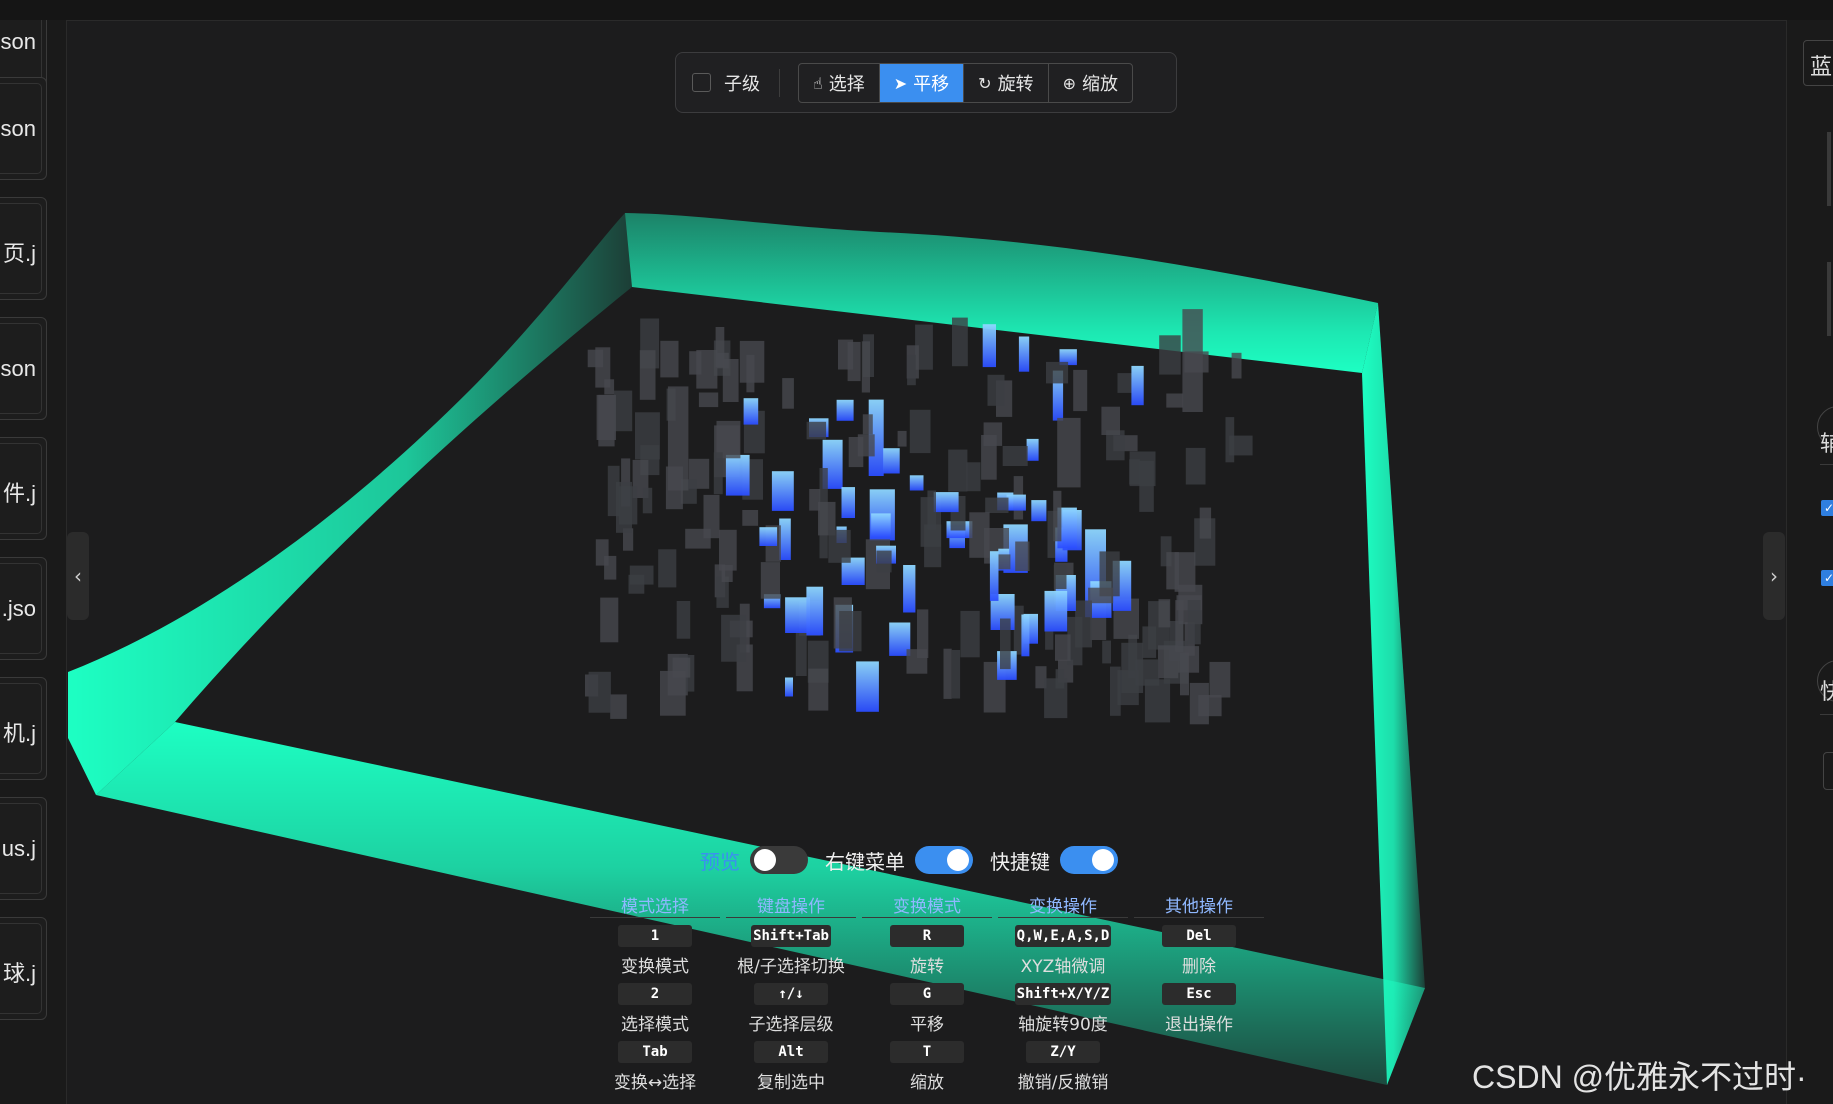 Image resolution: width=1833 pixels, height=1104 pixels. Describe the element at coordinates (701, 82) in the screenshot. I see `child-checkbox` at that location.